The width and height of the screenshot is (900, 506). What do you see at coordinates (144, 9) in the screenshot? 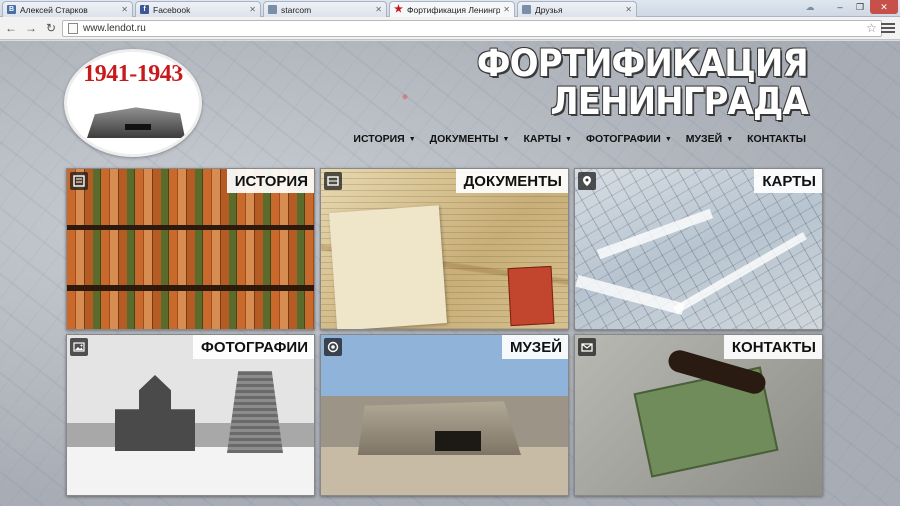
I see `facebook-icon: f` at bounding box center [144, 9].